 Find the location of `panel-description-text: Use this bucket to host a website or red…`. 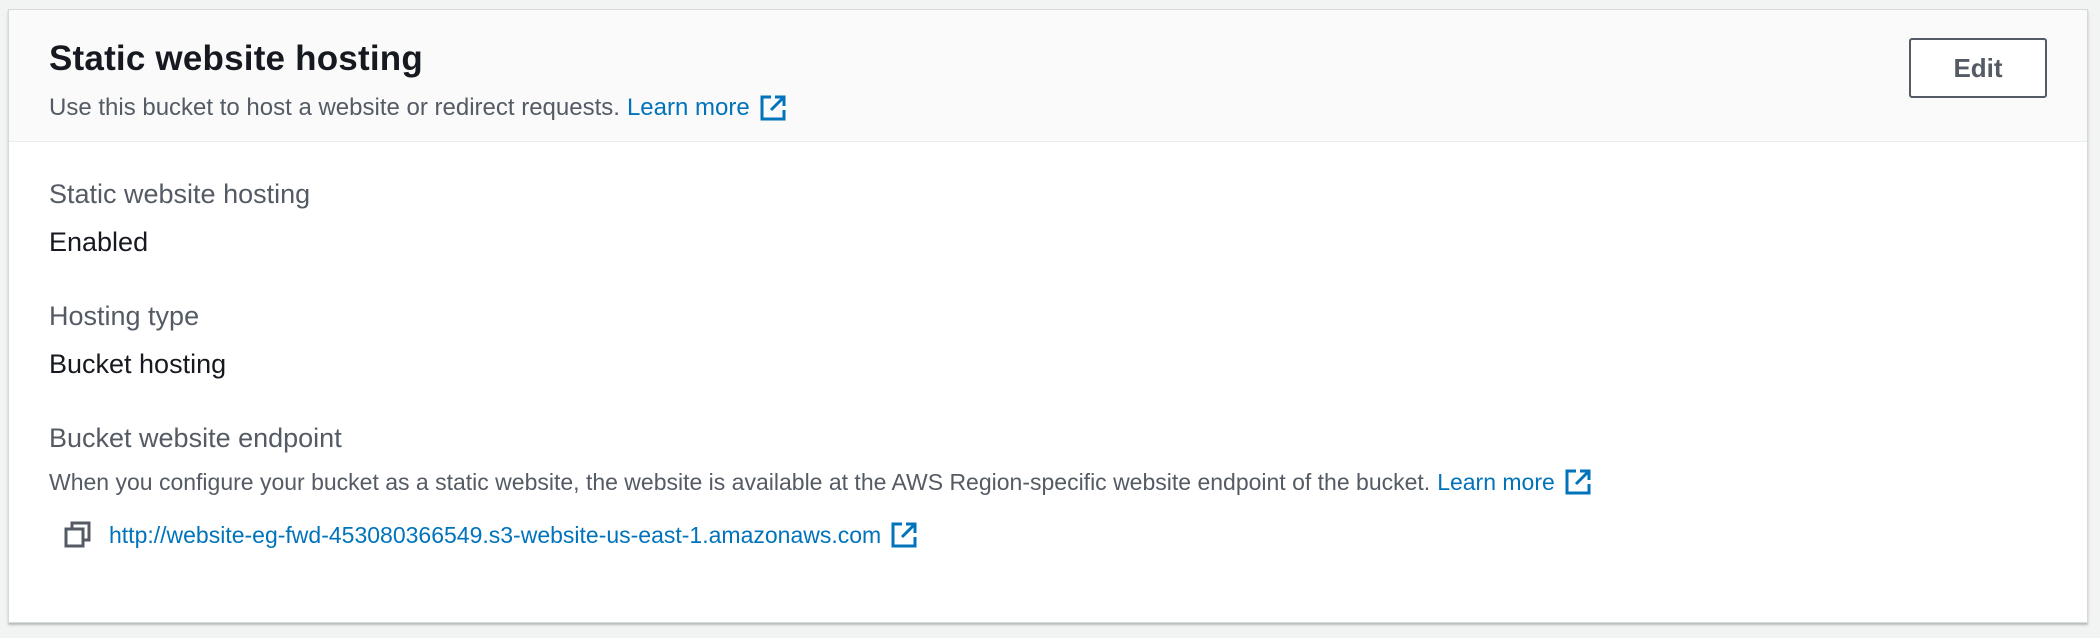

panel-description-text: Use this bucket to host a website or red… is located at coordinates (334, 107).